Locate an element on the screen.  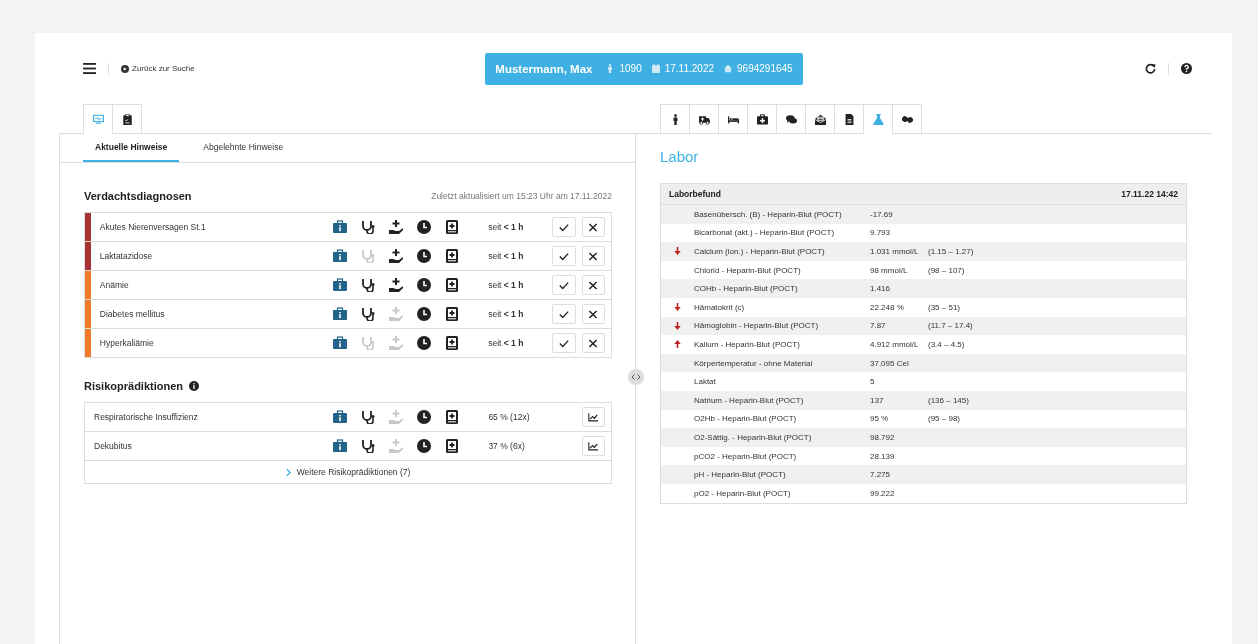
chat-icon is located at coordinates (791, 119).